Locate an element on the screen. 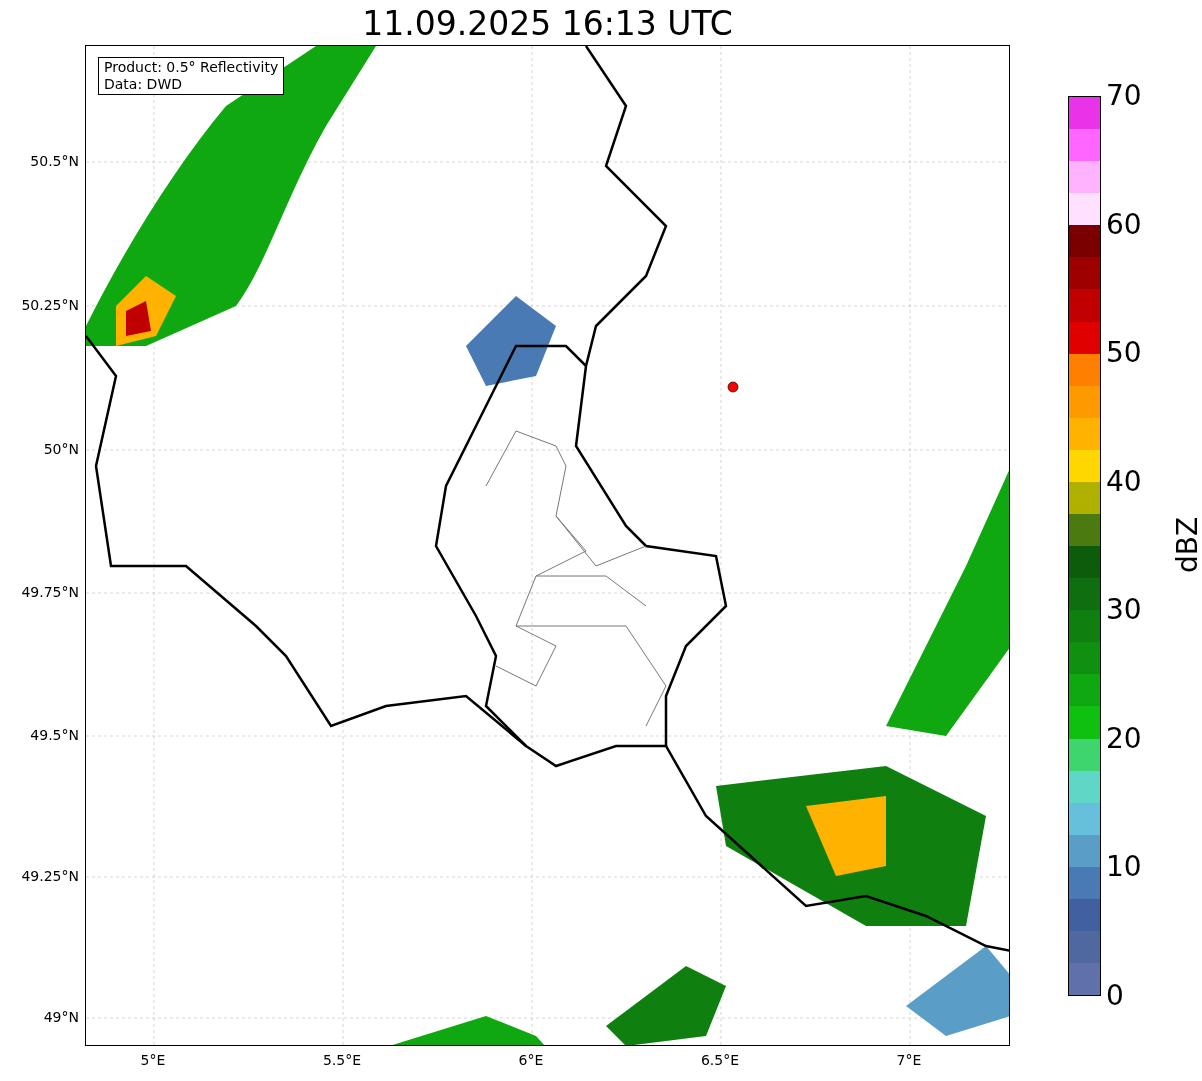  axis-tick-label: 50.25°N is located at coordinates (49, 305).